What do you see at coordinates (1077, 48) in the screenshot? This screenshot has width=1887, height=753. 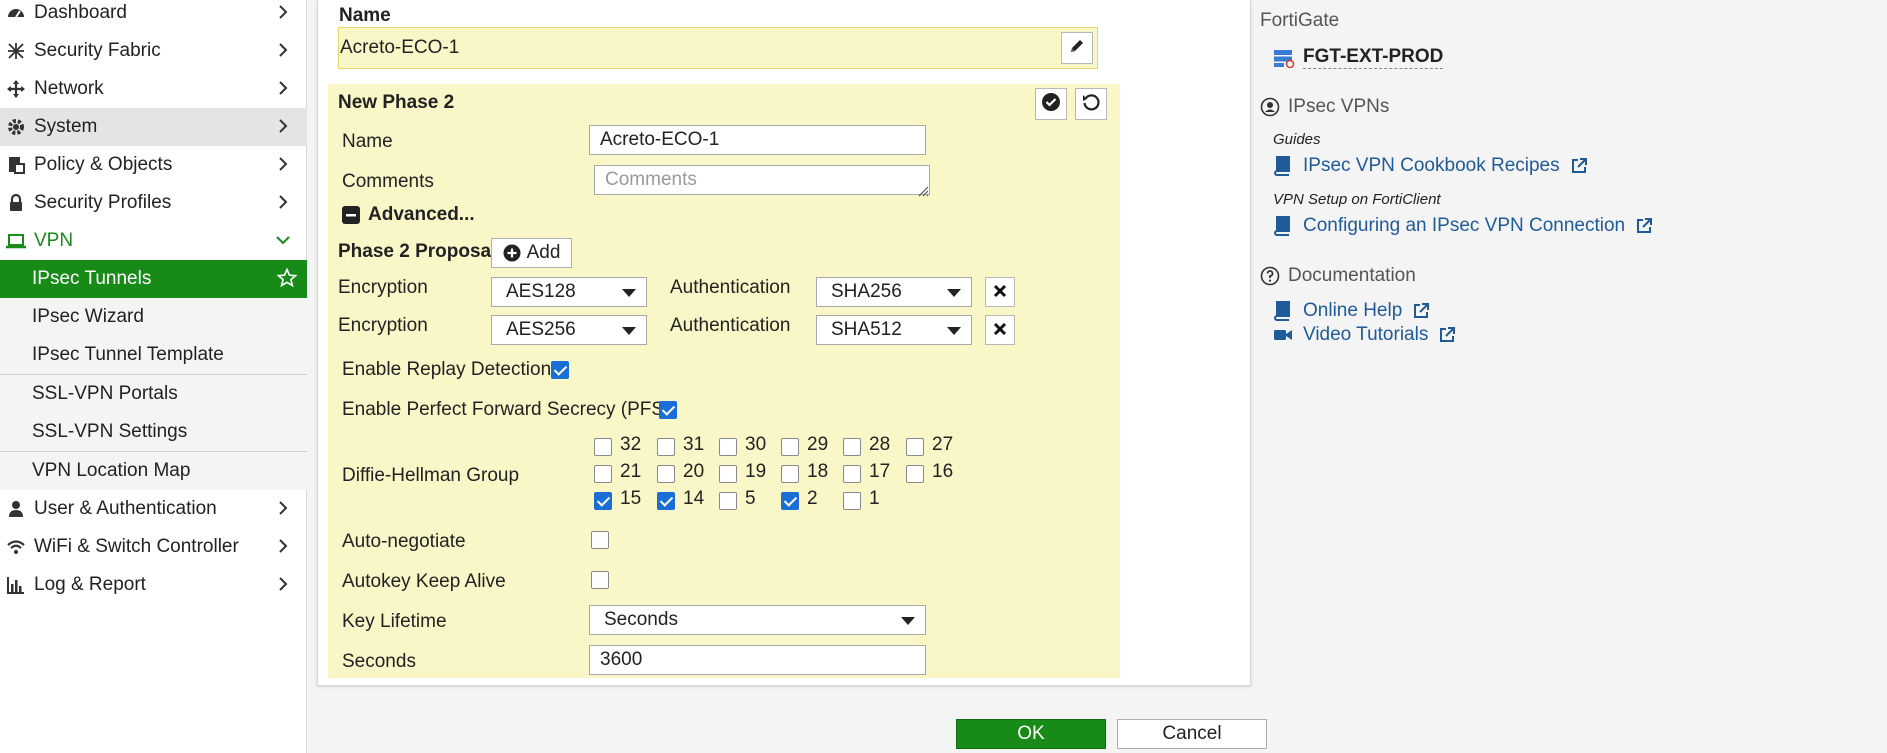 I see `edit-button` at bounding box center [1077, 48].